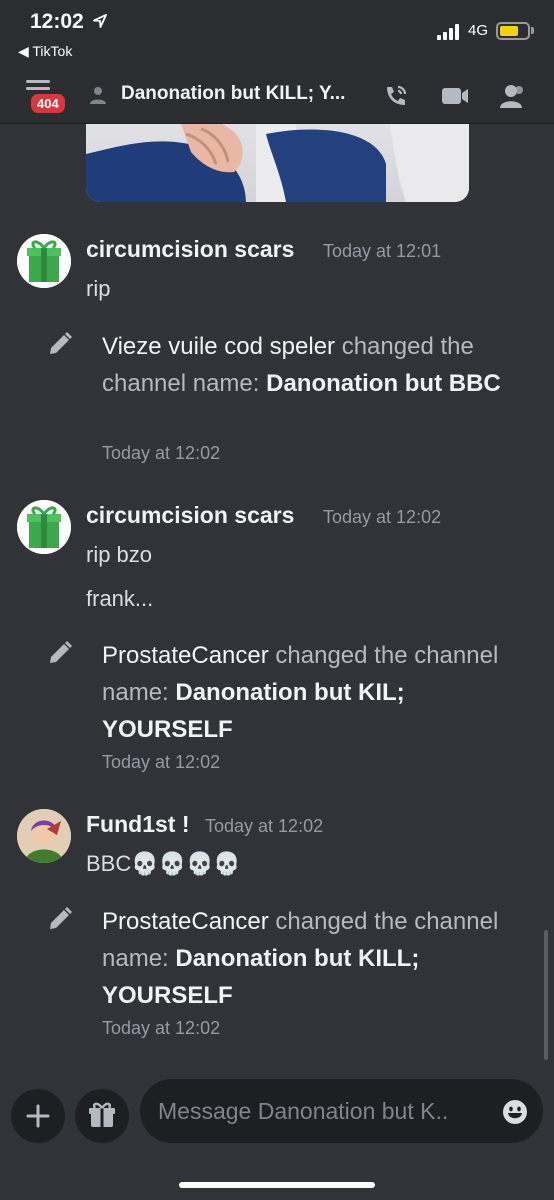  What do you see at coordinates (512, 96) in the screenshot?
I see `members-icon` at bounding box center [512, 96].